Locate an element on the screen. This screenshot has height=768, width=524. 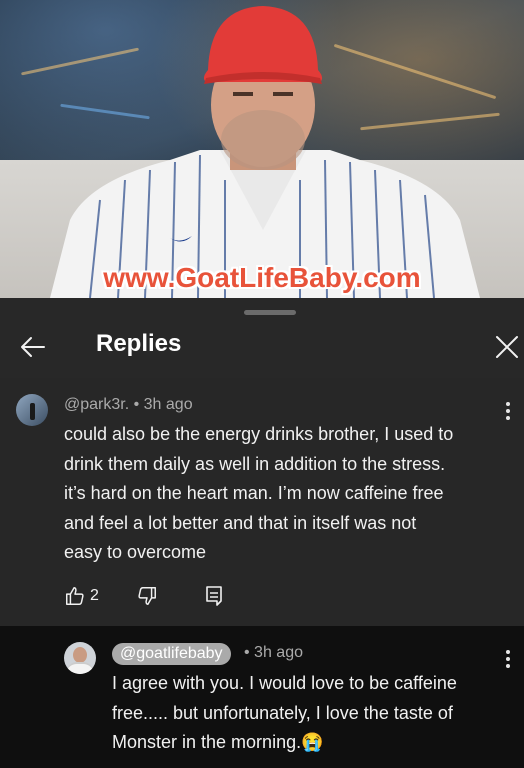
close-icon is located at coordinates (507, 347).